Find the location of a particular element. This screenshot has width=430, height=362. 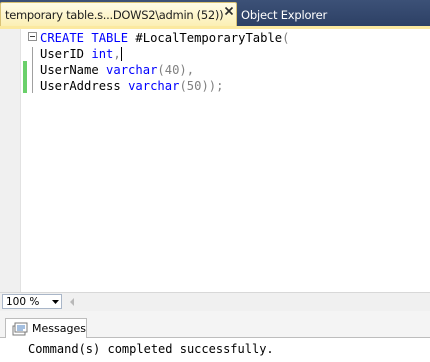

editor-gutter is located at coordinates (10, 160).